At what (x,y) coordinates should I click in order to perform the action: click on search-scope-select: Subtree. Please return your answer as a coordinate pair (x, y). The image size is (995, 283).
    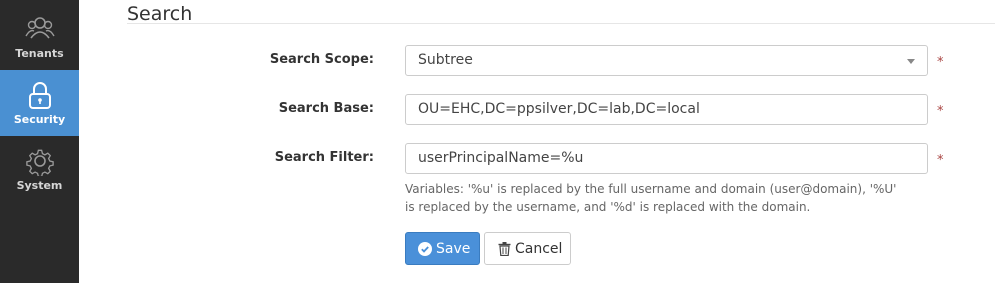
    Looking at the image, I should click on (666, 60).